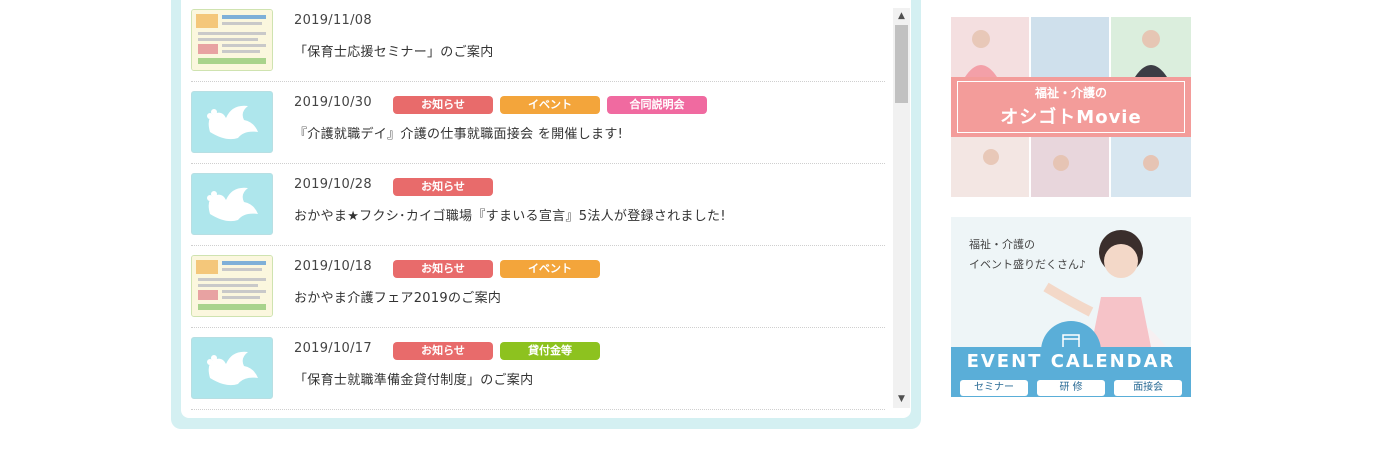 Image resolution: width=1400 pixels, height=450 pixels. What do you see at coordinates (657, 105) in the screenshot?
I see `category-tag: 合同説明会` at bounding box center [657, 105].